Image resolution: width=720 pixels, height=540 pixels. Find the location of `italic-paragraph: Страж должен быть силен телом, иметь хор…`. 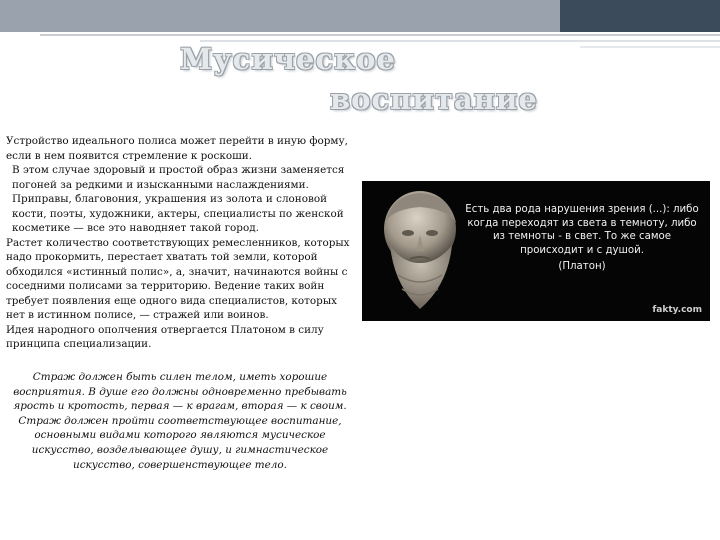

italic-paragraph: Страж должен быть силен телом, иметь хор… is located at coordinates (180, 421).